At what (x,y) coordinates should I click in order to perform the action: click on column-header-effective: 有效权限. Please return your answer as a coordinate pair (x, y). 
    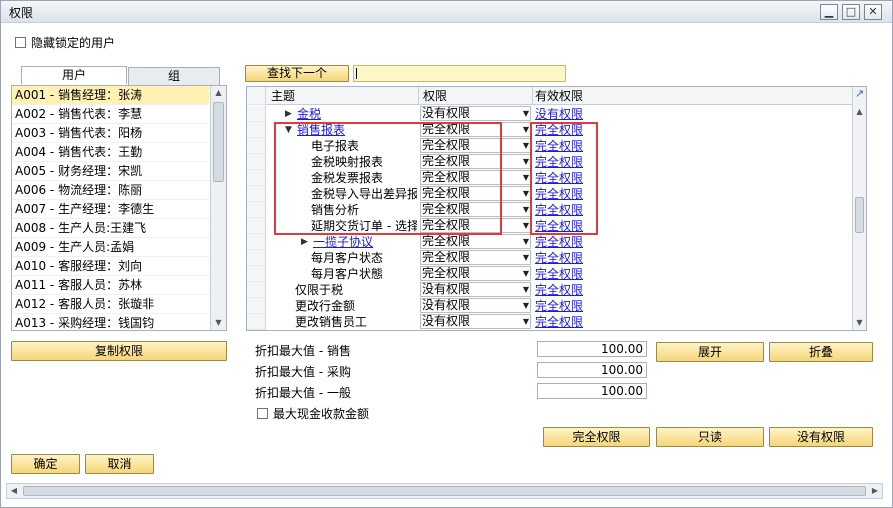
    Looking at the image, I should click on (559, 96).